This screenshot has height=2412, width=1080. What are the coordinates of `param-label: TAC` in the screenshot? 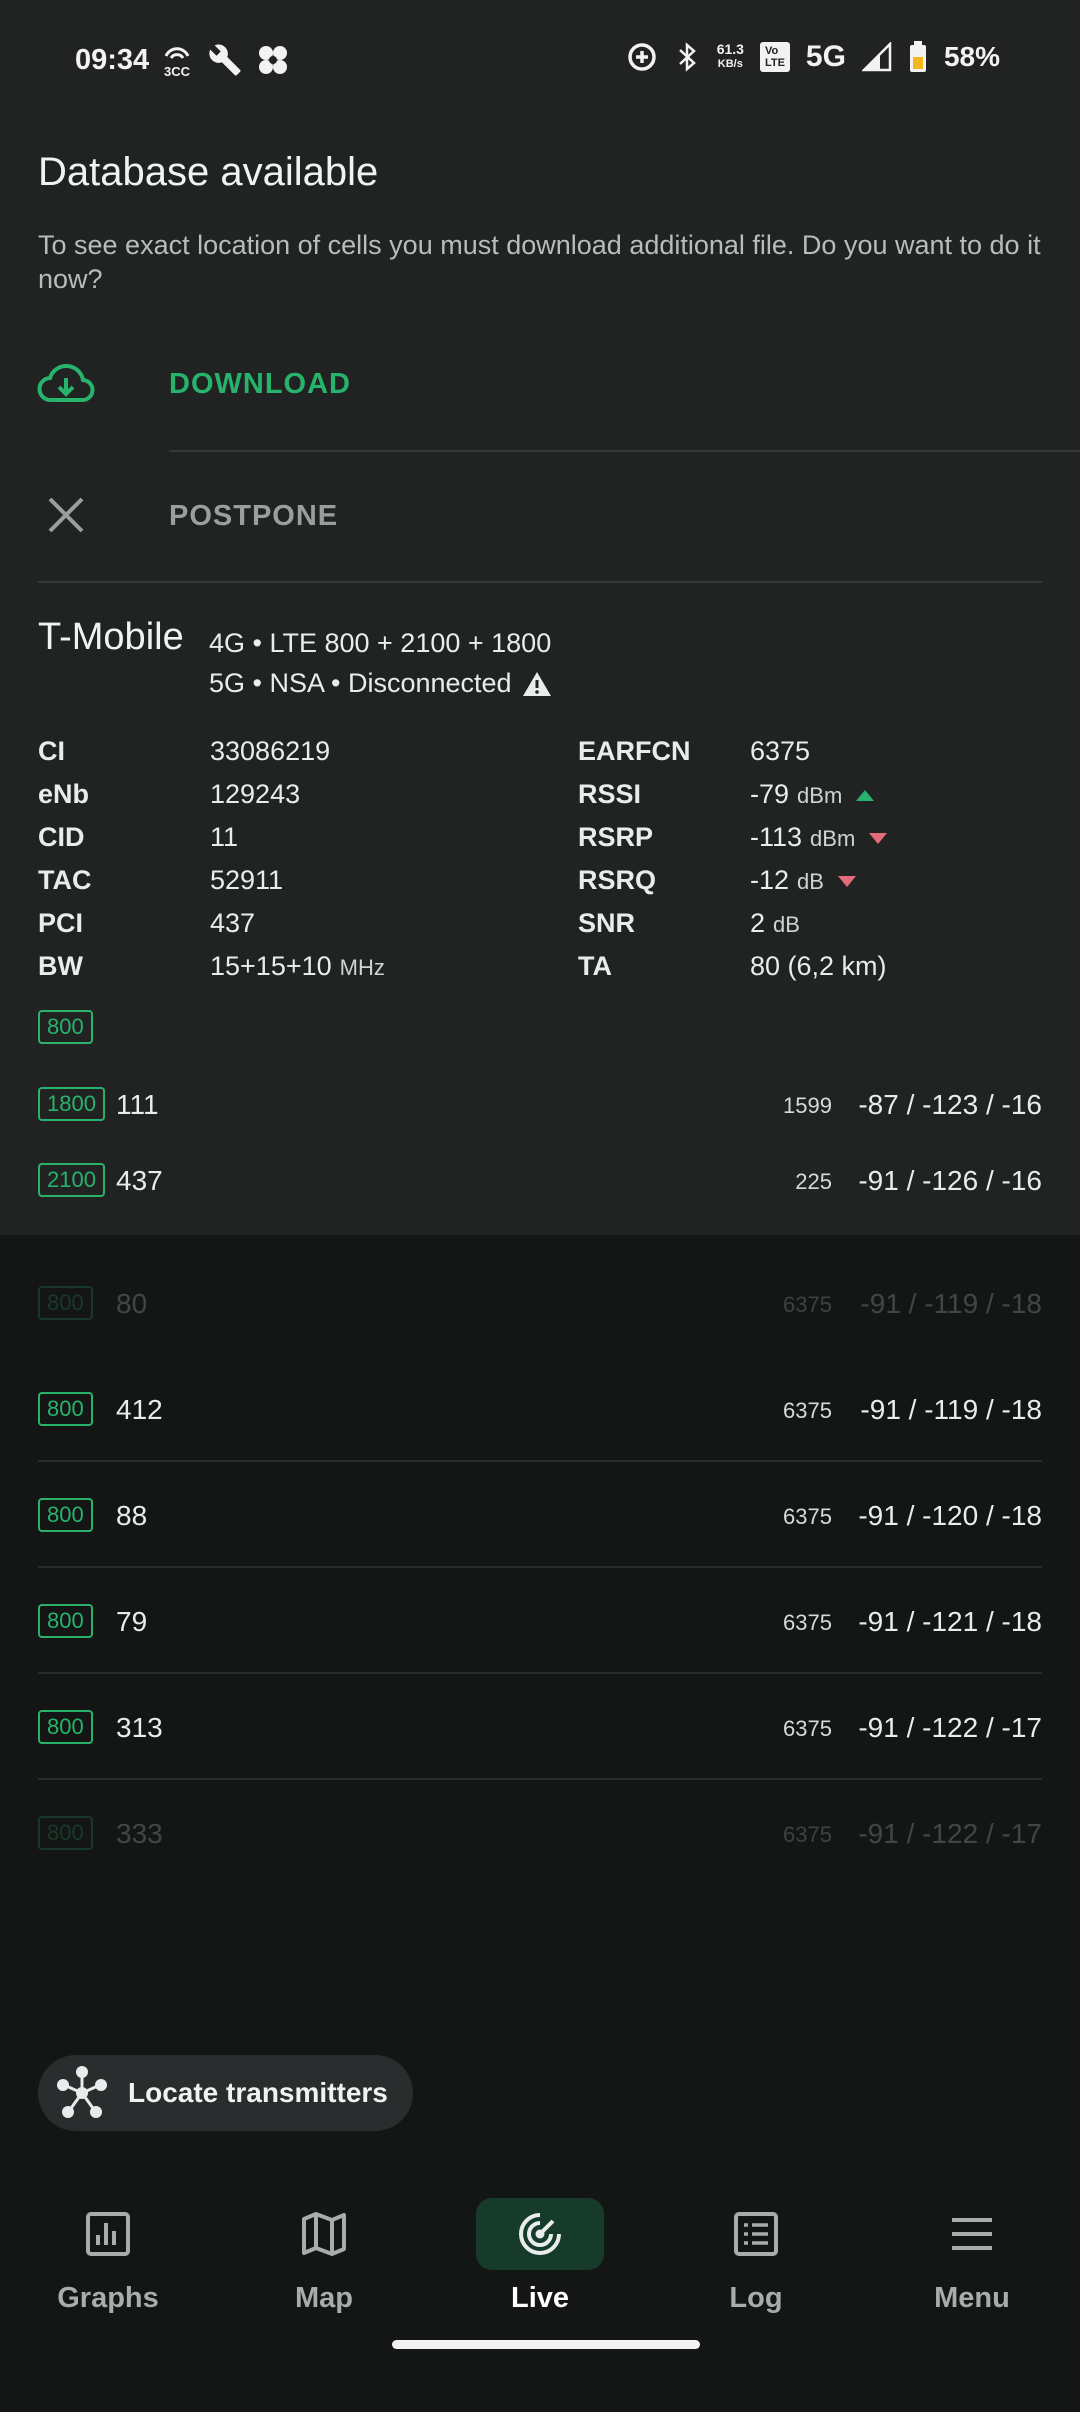 It's located at (65, 880).